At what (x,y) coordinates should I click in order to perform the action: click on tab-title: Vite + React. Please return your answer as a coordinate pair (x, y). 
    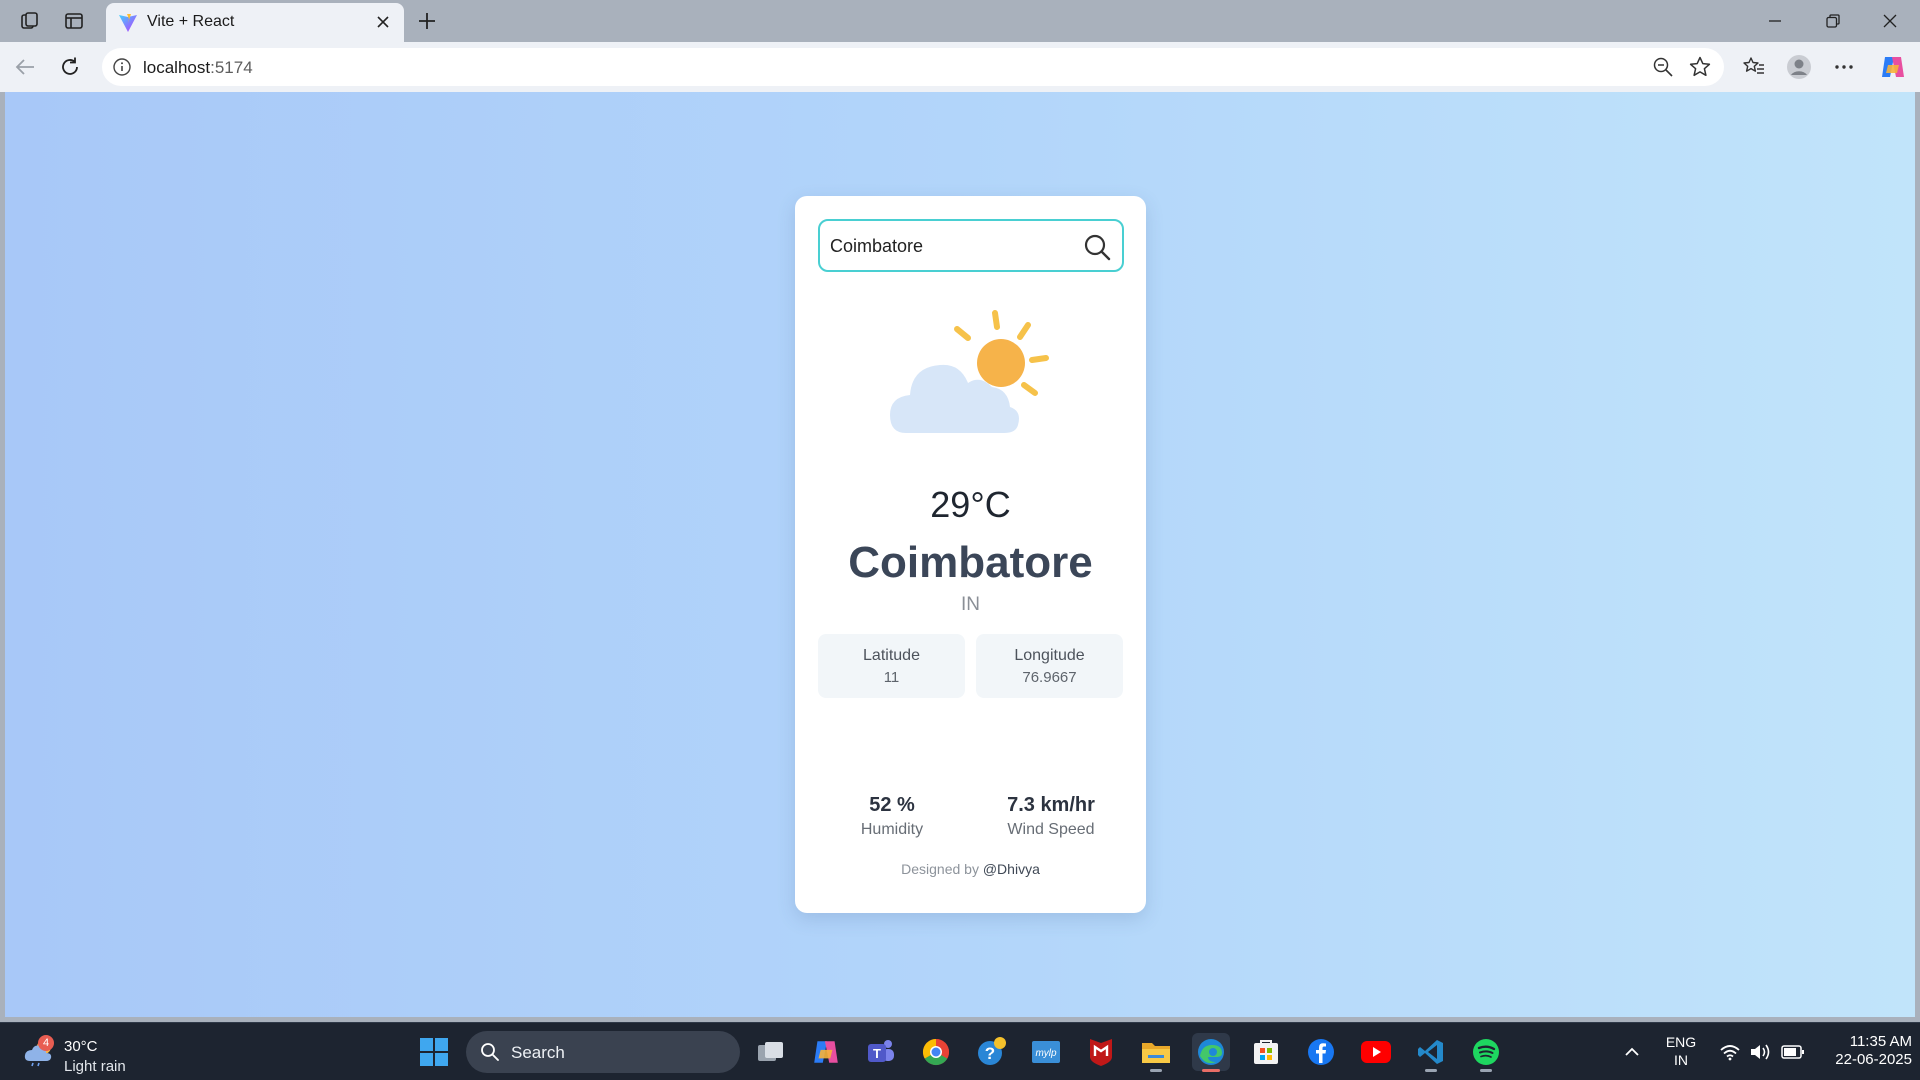
    Looking at the image, I should click on (191, 21).